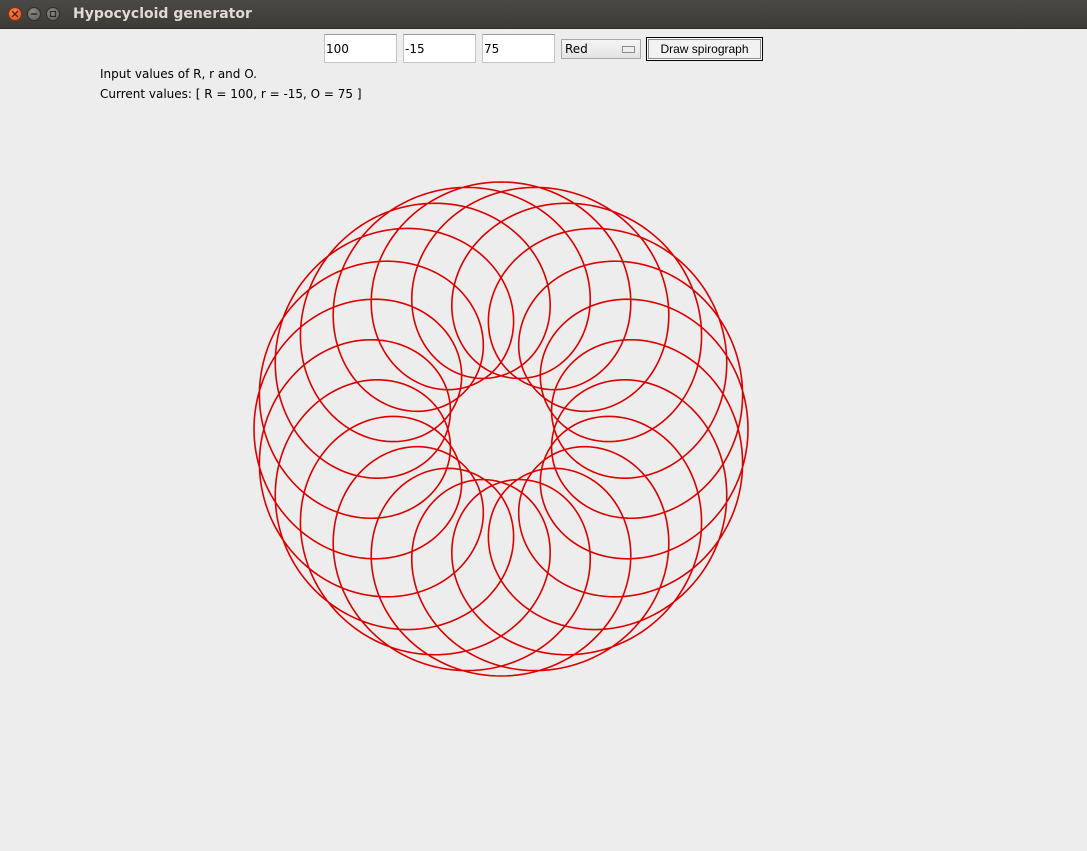 This screenshot has height=851, width=1087. What do you see at coordinates (543, 14) in the screenshot?
I see `title-bar: Hypocycloid generator` at bounding box center [543, 14].